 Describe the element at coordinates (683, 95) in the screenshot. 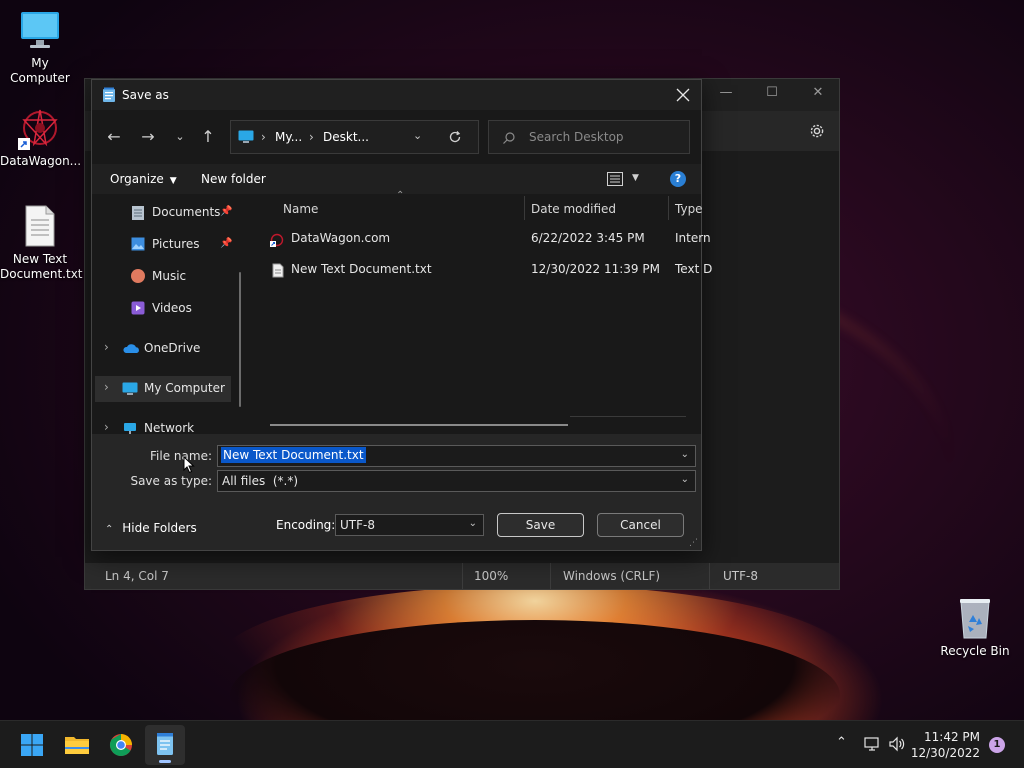

I see `close-icon` at that location.